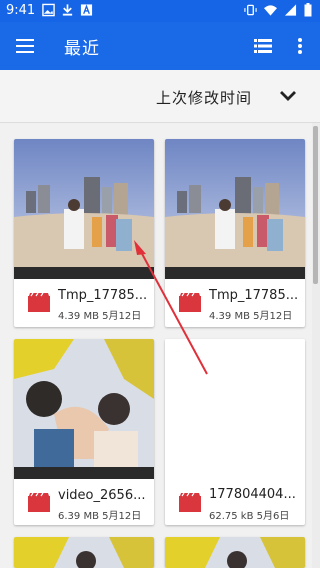 The width and height of the screenshot is (320, 568). What do you see at coordinates (204, 97) in the screenshot?
I see `sort-label: 上次修改时间` at bounding box center [204, 97].